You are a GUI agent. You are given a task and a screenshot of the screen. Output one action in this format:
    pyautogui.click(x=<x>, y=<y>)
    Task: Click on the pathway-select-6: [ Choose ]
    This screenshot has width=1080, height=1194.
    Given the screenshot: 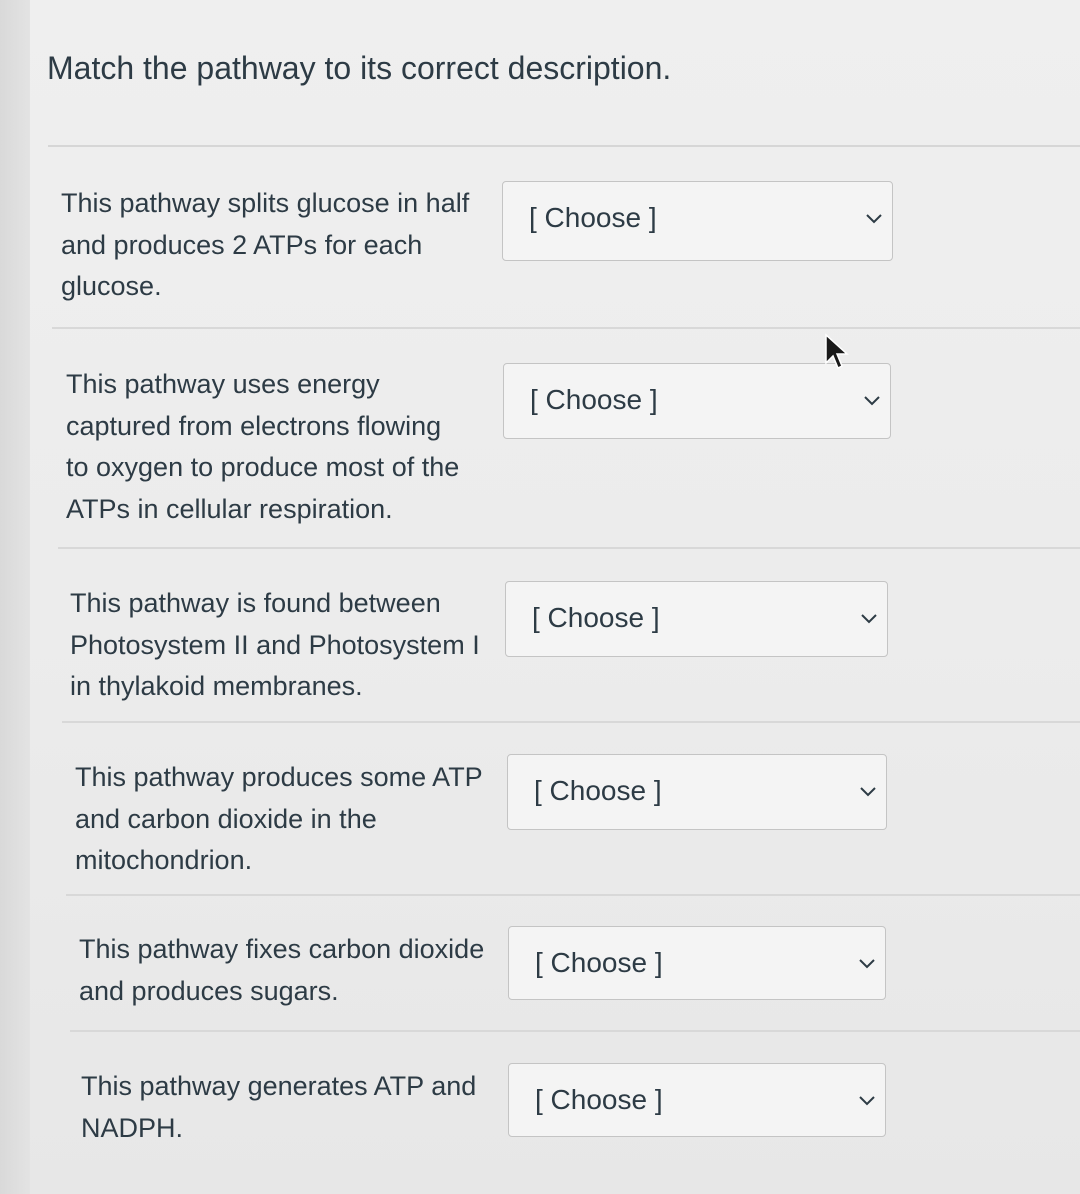 What is the action you would take?
    pyautogui.click(x=697, y=1100)
    